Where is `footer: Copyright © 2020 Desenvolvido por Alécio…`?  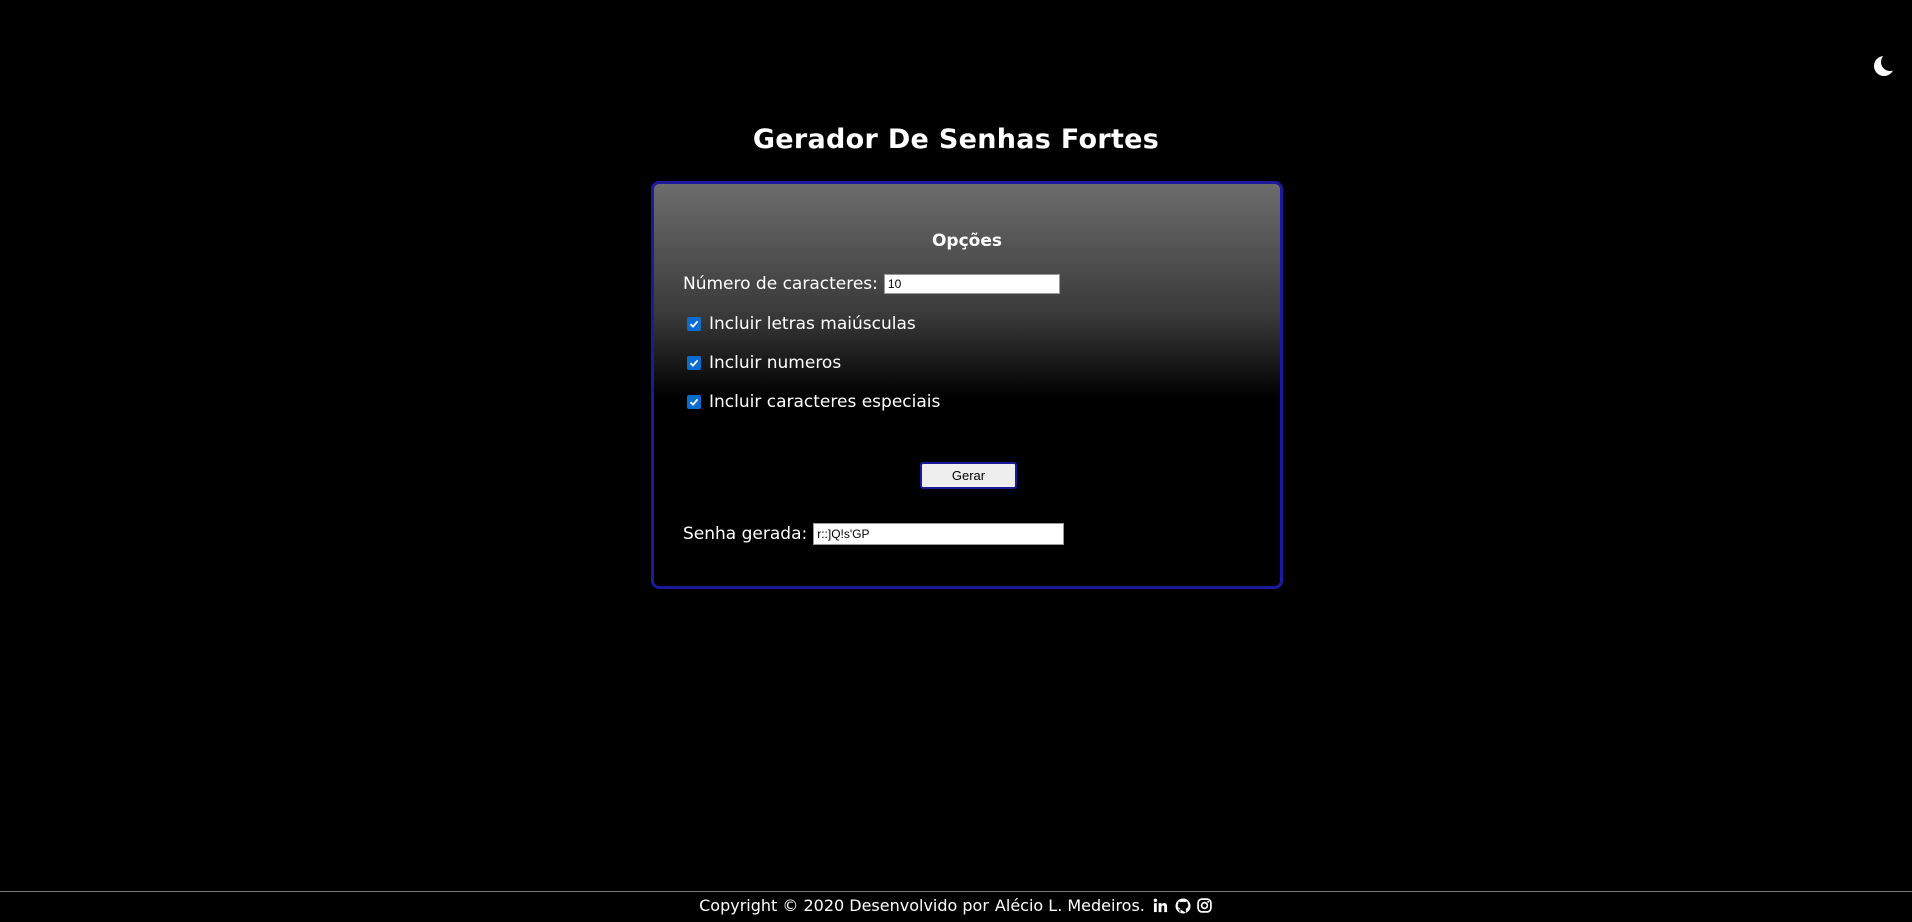 footer: Copyright © 2020 Desenvolvido por Alécio… is located at coordinates (956, 905).